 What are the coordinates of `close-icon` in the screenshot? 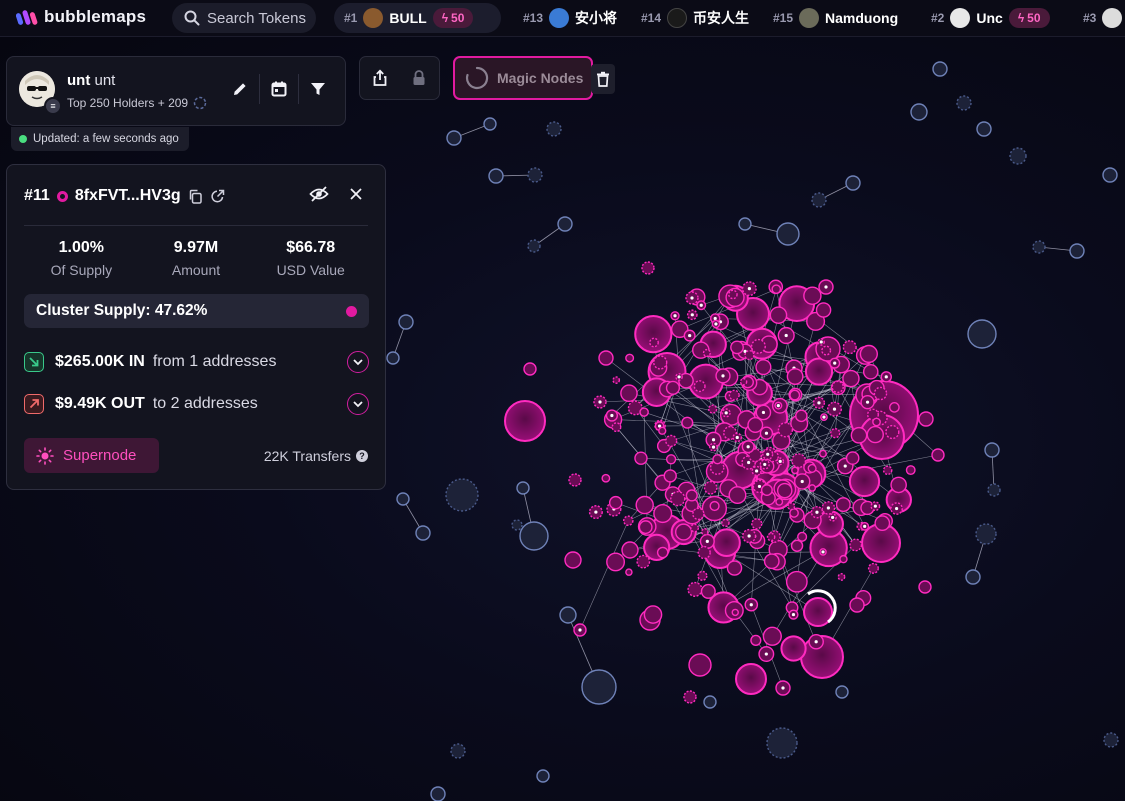 It's located at (356, 194).